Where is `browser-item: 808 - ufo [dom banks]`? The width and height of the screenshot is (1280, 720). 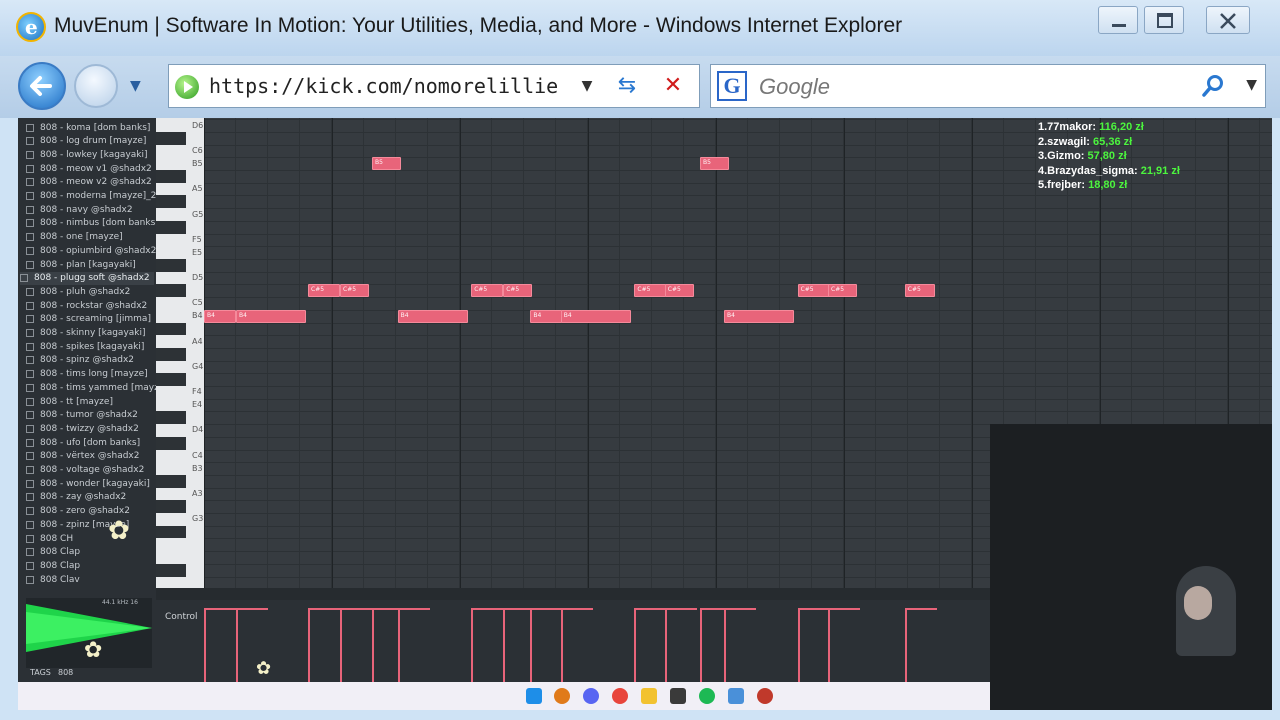
browser-item: 808 - ufo [dom banks] is located at coordinates (83, 442).